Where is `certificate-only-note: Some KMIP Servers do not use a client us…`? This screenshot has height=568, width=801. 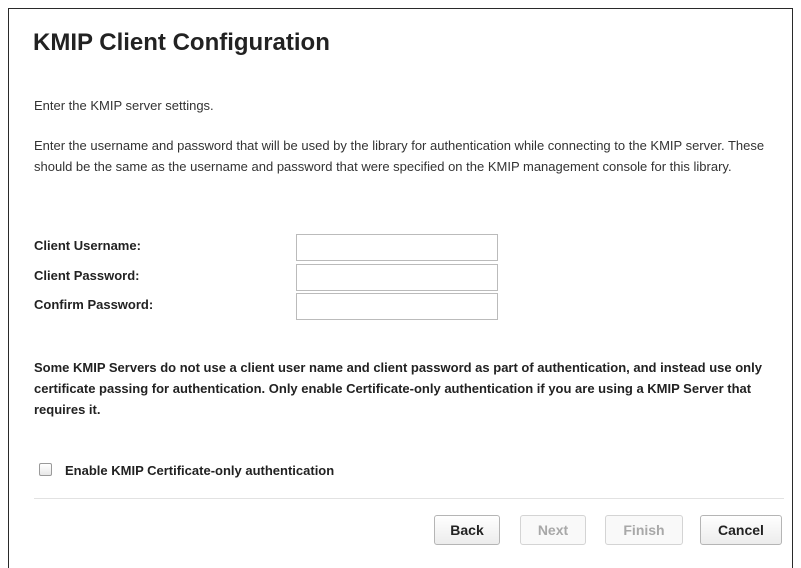 certificate-only-note: Some KMIP Servers do not use a client us… is located at coordinates (398, 388).